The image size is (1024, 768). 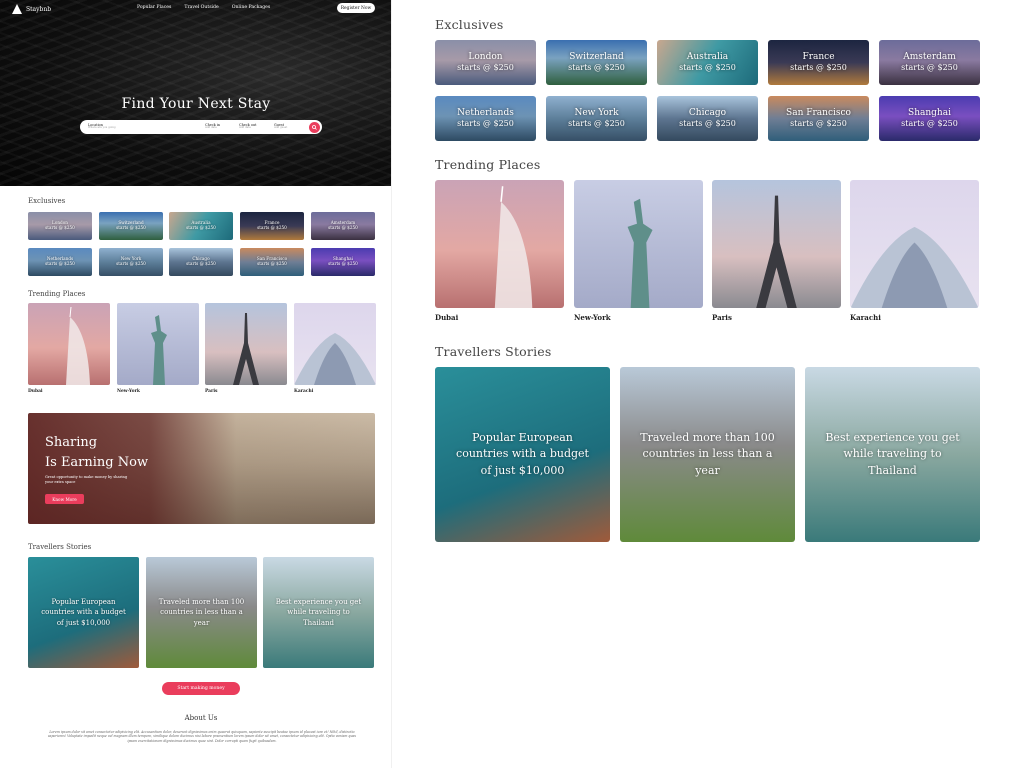 I want to click on checkout-field: Check out Add date, so click(x=256, y=127).